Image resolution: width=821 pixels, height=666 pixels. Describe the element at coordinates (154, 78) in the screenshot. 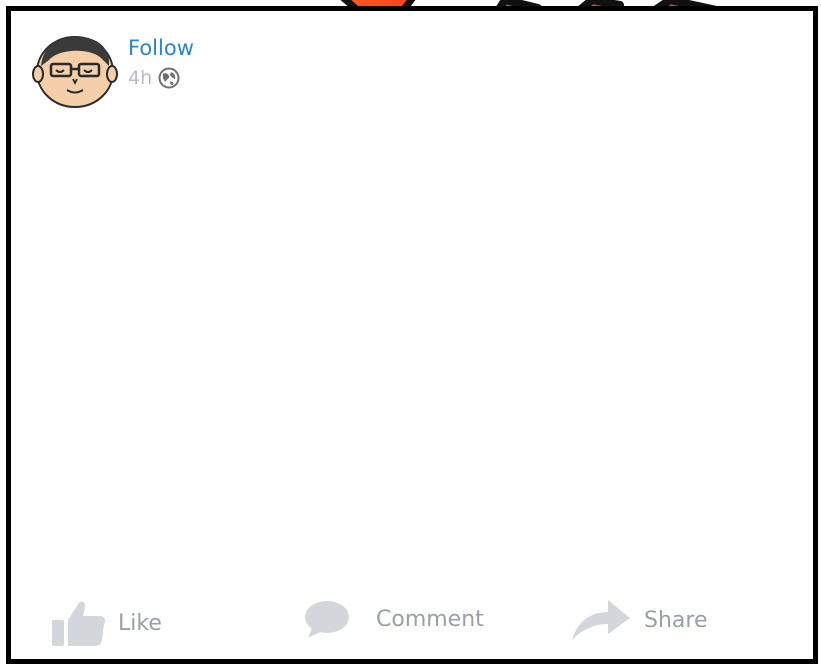

I see `post-meta: 4h` at that location.